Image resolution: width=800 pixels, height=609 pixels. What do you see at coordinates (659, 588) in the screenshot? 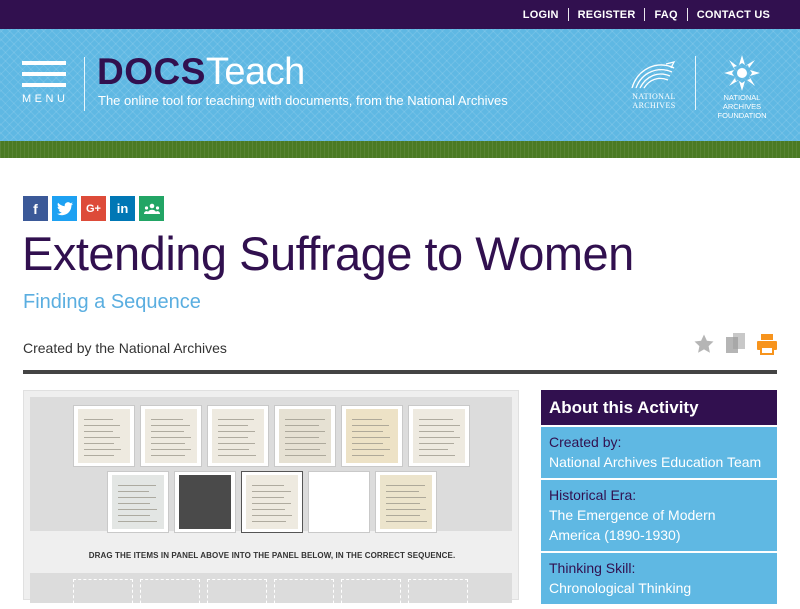
I see `about-value: Chronological Thinking` at bounding box center [659, 588].